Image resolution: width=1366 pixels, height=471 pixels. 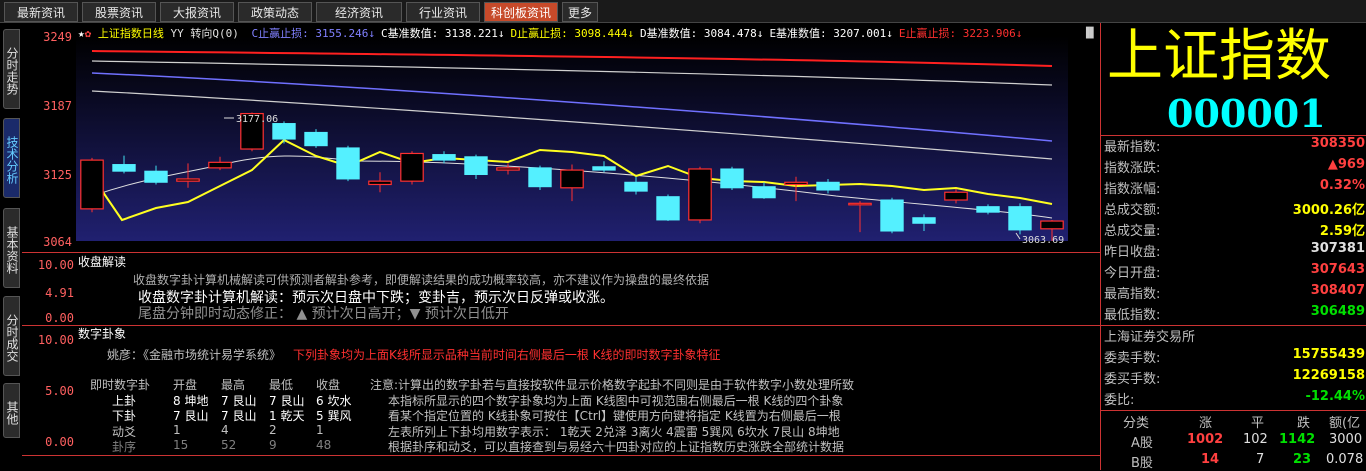 I want to click on hexagram-cell: 1 乾天, so click(x=287, y=416).